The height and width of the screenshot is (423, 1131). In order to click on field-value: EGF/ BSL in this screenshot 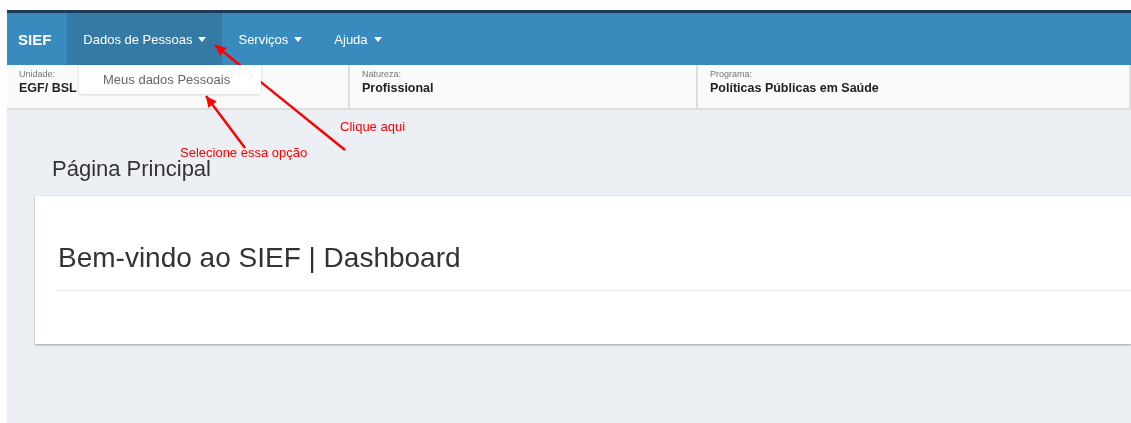, I will do `click(48, 88)`.